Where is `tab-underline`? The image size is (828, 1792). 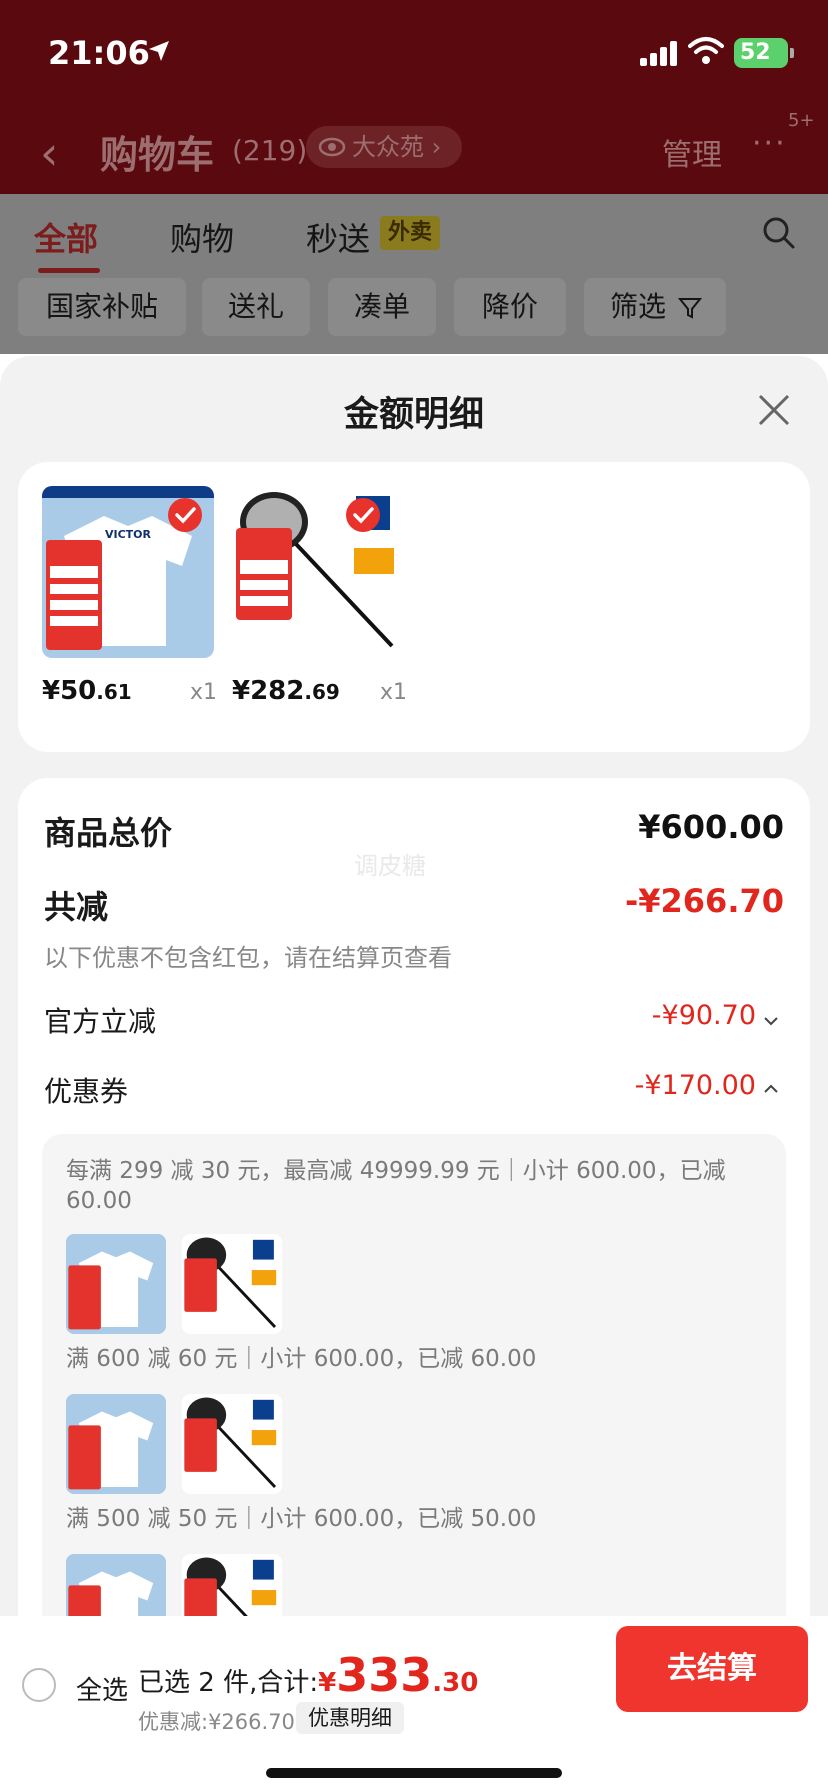
tab-underline is located at coordinates (69, 270).